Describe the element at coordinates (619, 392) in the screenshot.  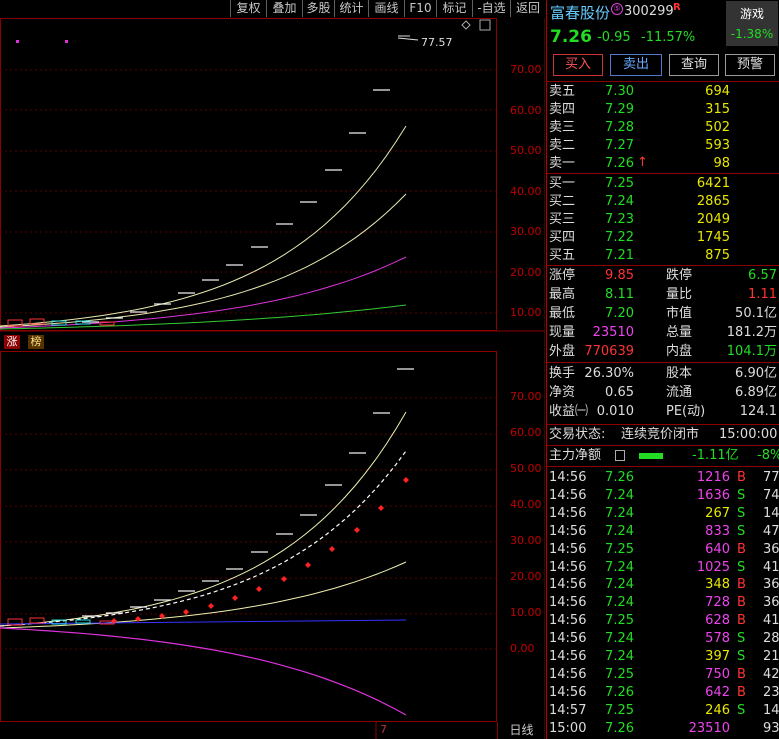
I see `stat-value: 0.65` at that location.